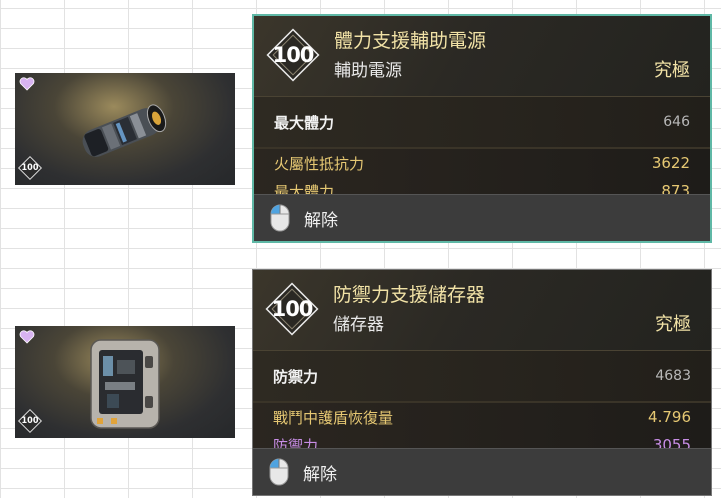  What do you see at coordinates (368, 71) in the screenshot?
I see `item-type: 輔助電源` at bounding box center [368, 71].